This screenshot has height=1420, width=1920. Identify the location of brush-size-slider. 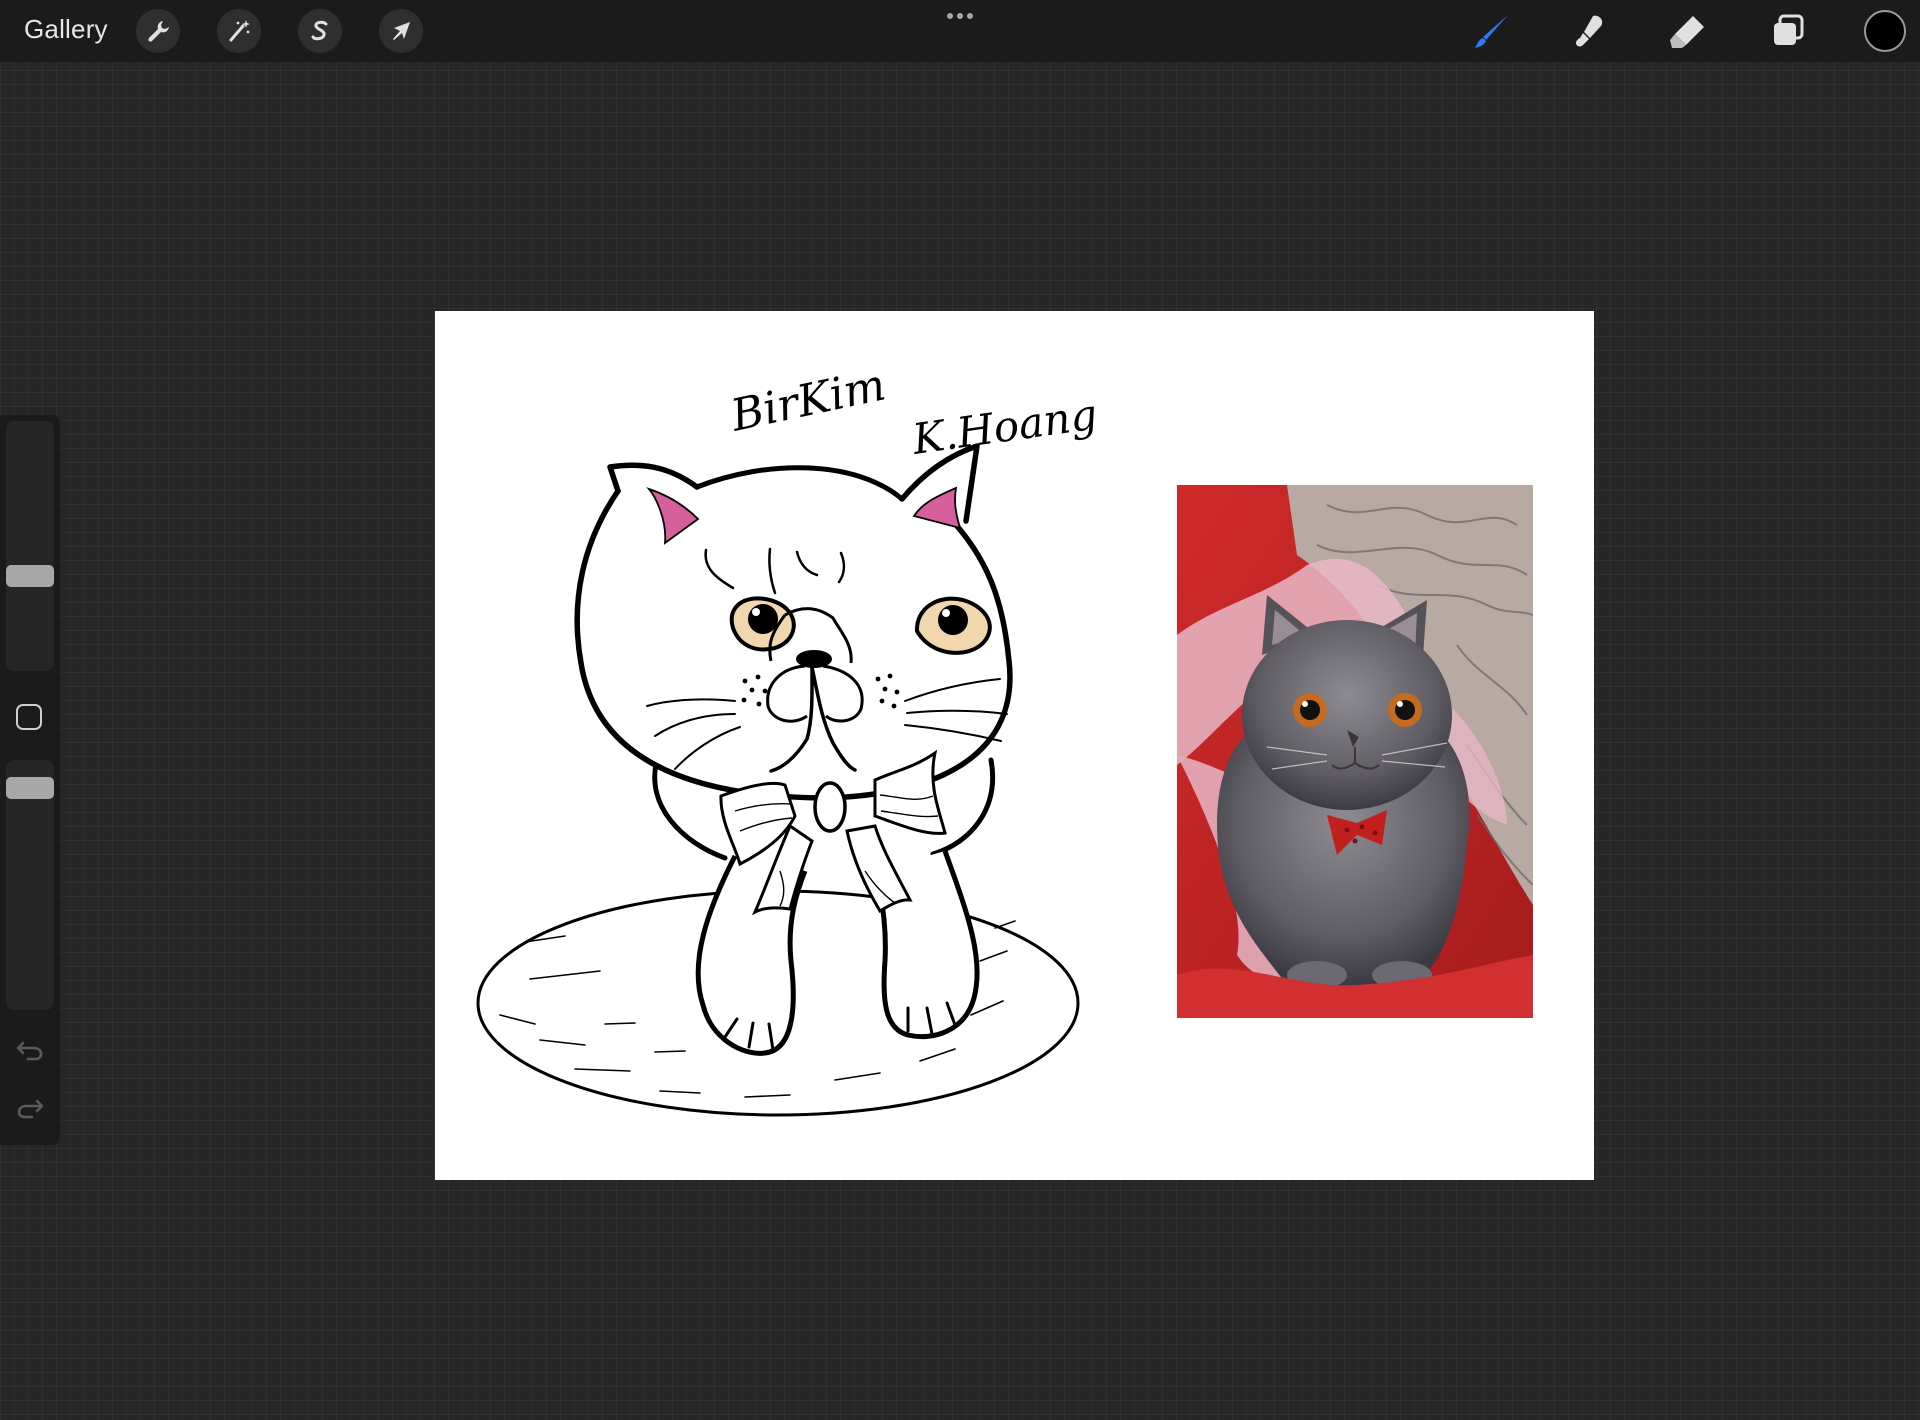
(30, 546).